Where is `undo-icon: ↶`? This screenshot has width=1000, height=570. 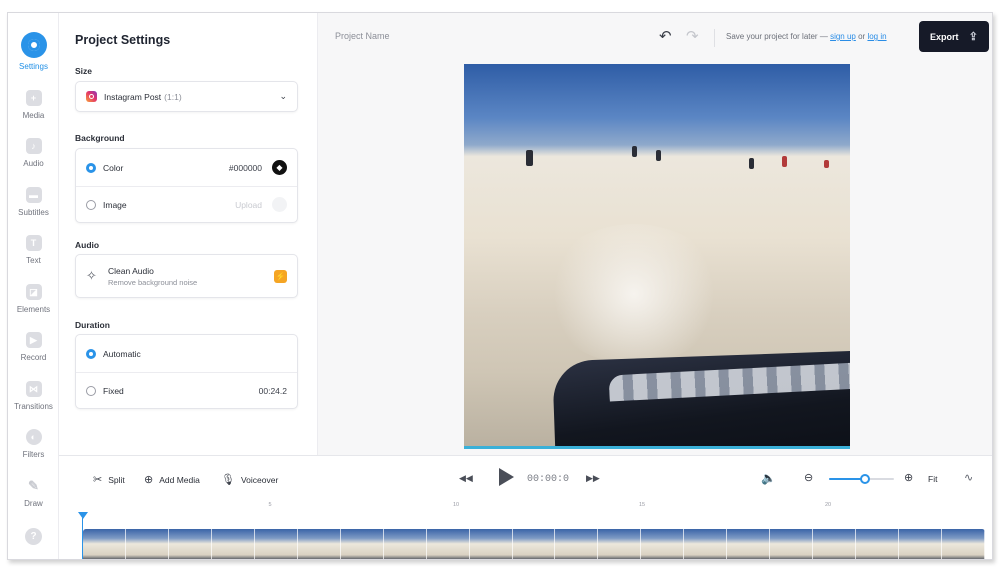 undo-icon: ↶ is located at coordinates (665, 36).